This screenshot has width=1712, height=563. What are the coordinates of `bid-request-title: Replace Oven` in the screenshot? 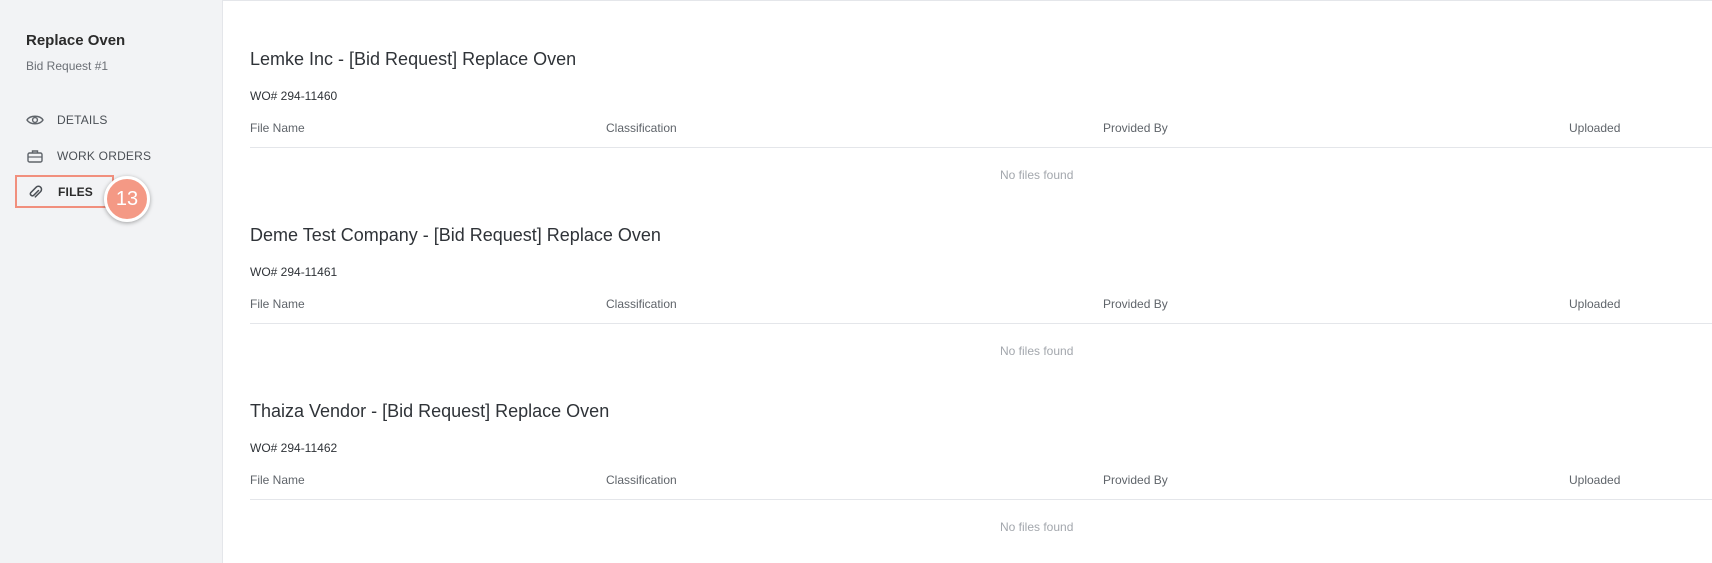 It's located at (76, 40).